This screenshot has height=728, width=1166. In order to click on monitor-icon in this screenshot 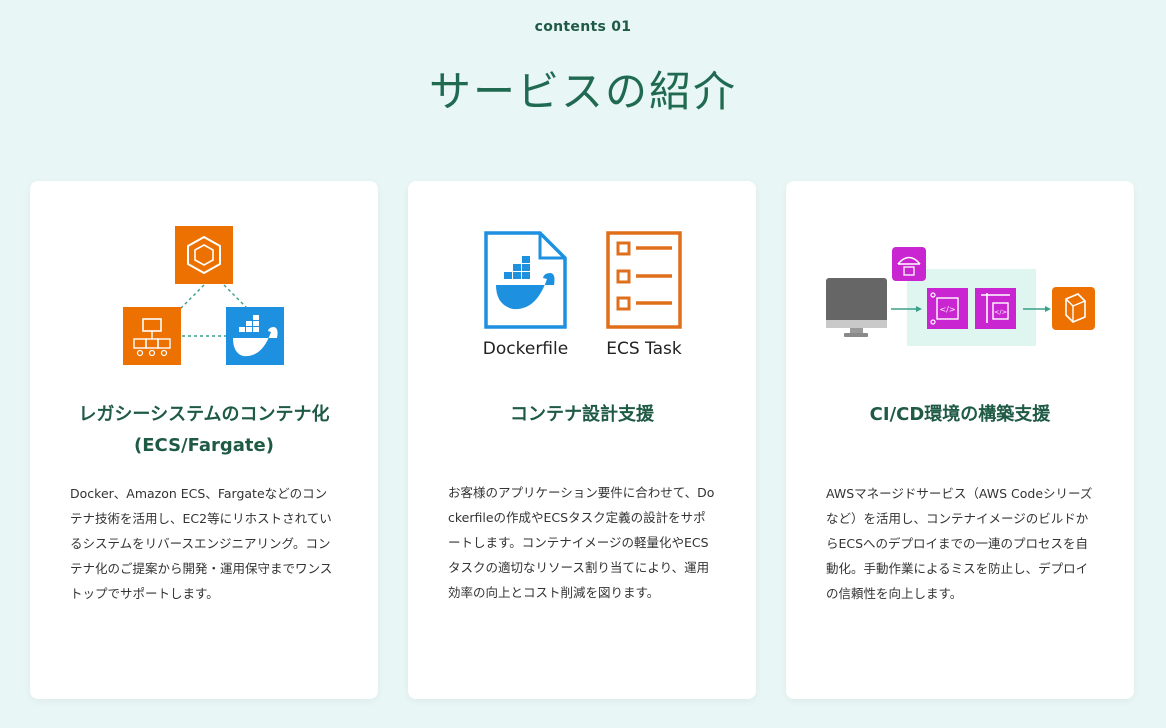, I will do `click(856, 307)`.